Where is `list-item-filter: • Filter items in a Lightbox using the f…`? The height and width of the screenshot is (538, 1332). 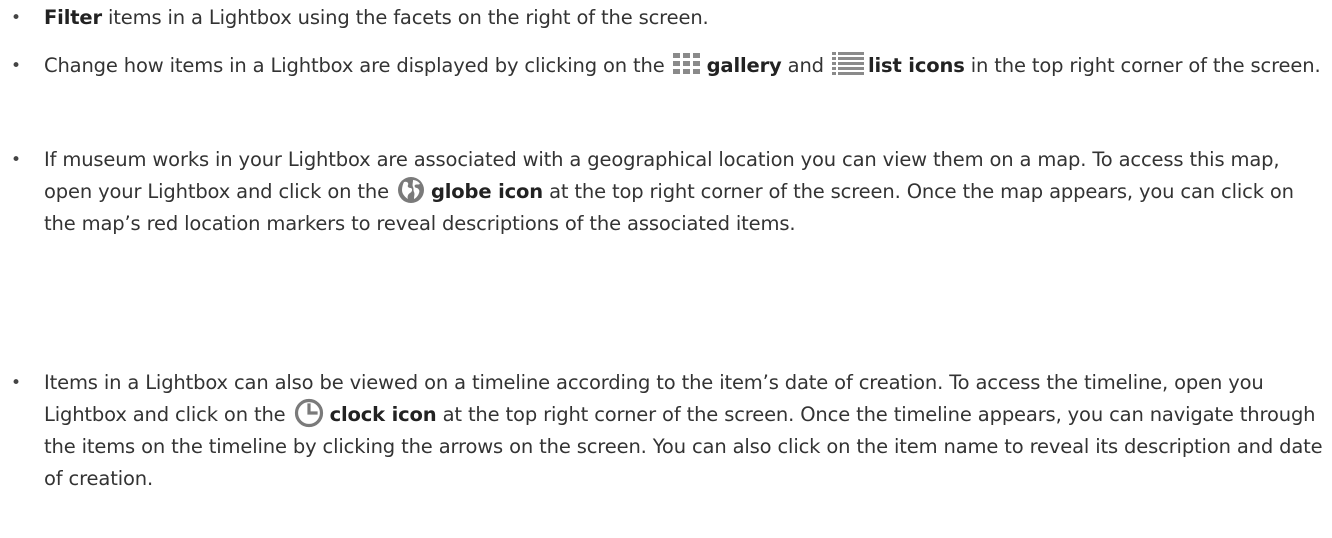
list-item-filter: • Filter items in a Lightbox using the f… is located at coordinates (668, 18).